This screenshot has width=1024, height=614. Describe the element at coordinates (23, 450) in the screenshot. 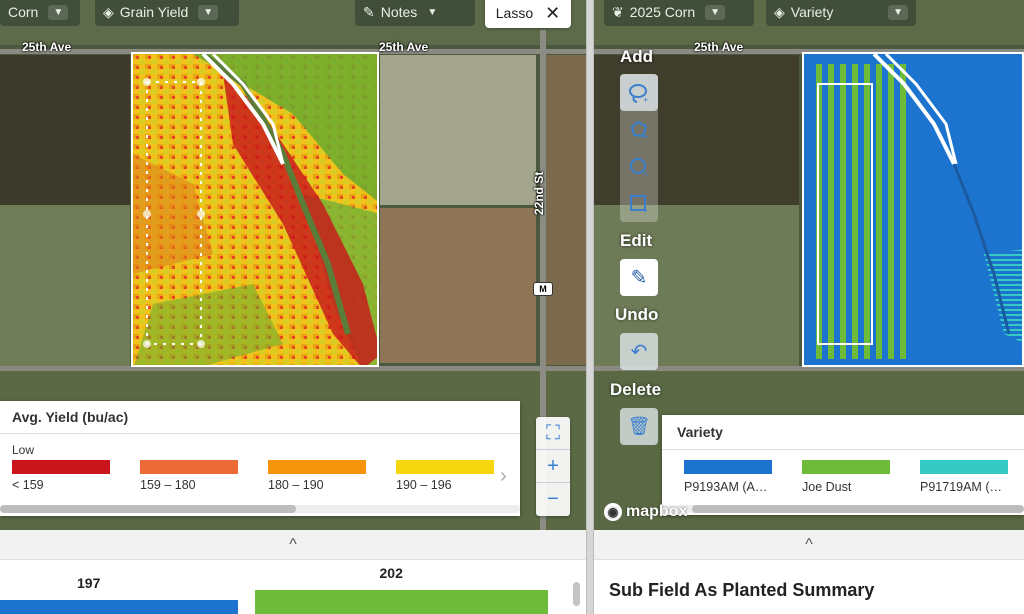

I see `yield-legend-low-label: Low` at that location.